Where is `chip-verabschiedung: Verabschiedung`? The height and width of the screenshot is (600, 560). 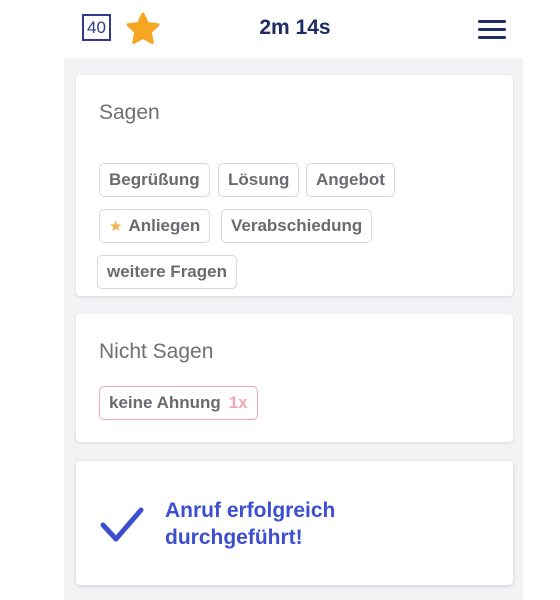
chip-verabschiedung: Verabschiedung is located at coordinates (297, 226).